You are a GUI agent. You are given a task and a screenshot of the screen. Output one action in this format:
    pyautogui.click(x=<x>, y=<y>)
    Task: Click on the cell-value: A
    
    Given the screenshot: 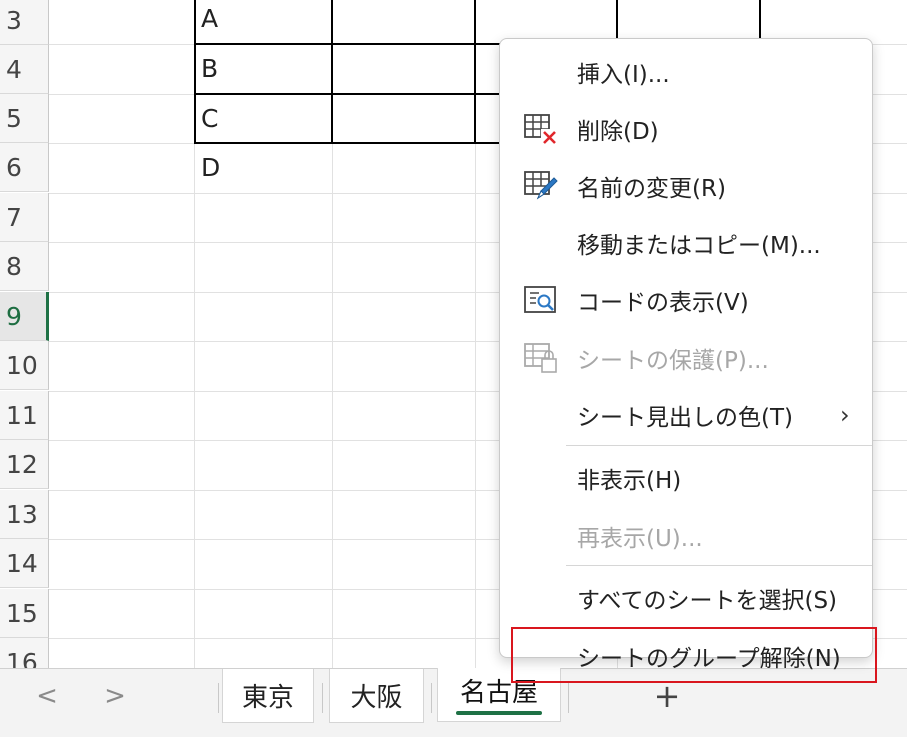 What is the action you would take?
    pyautogui.click(x=209, y=18)
    